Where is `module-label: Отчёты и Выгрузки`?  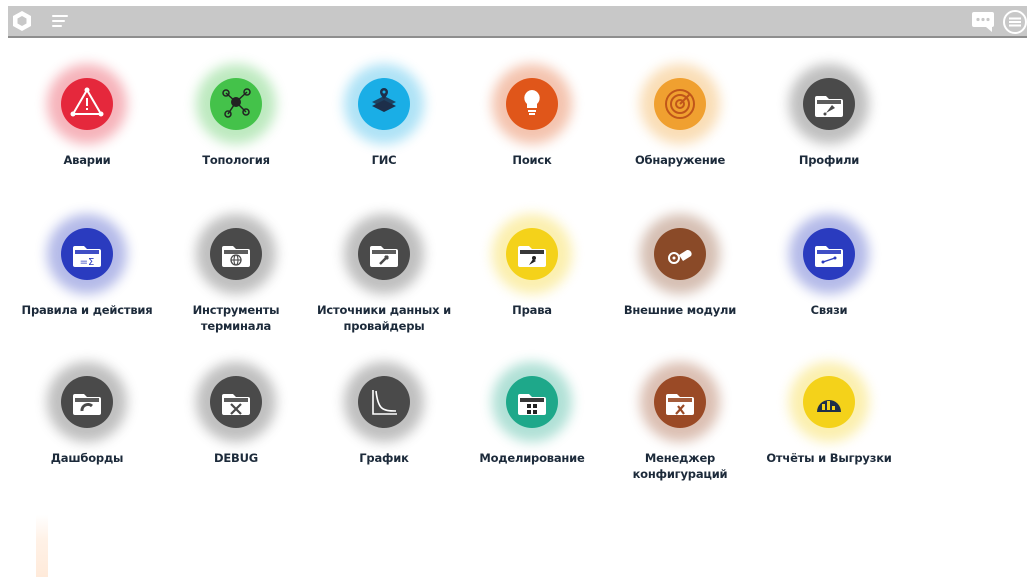
module-label: Отчёты и Выгрузки is located at coordinates (829, 458).